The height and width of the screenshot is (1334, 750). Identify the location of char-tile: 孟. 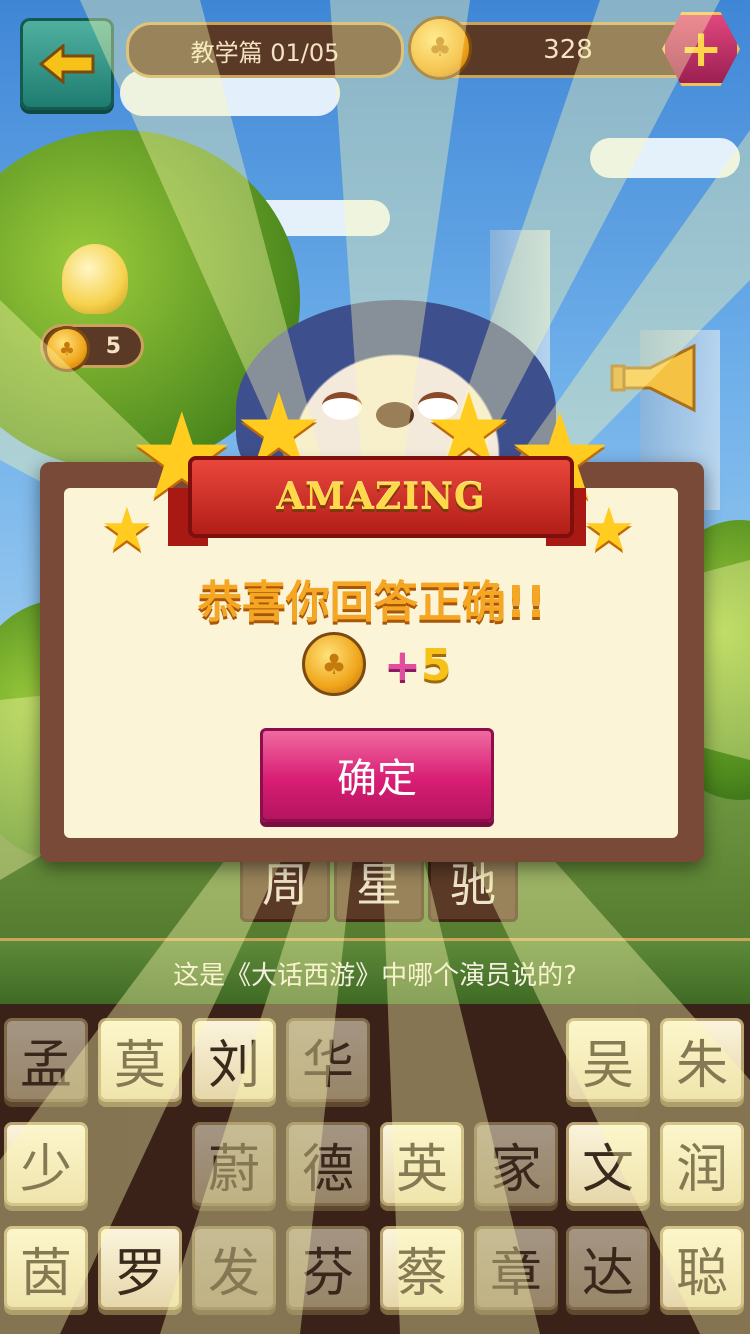
(46, 1060).